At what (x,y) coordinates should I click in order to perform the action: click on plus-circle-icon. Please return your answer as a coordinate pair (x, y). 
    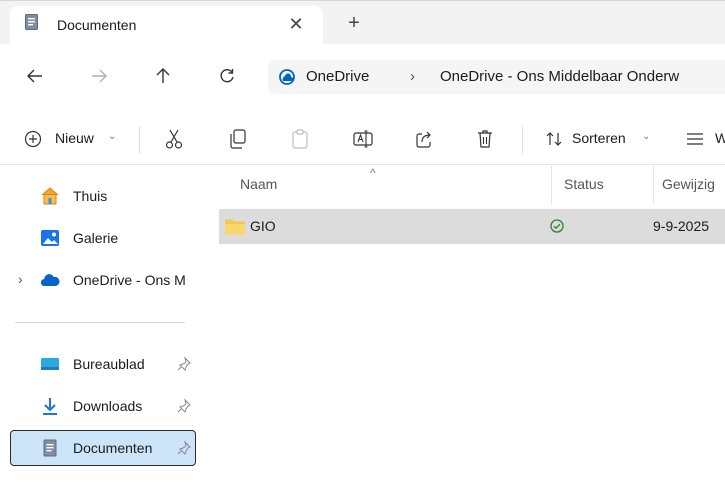
    Looking at the image, I should click on (33, 139).